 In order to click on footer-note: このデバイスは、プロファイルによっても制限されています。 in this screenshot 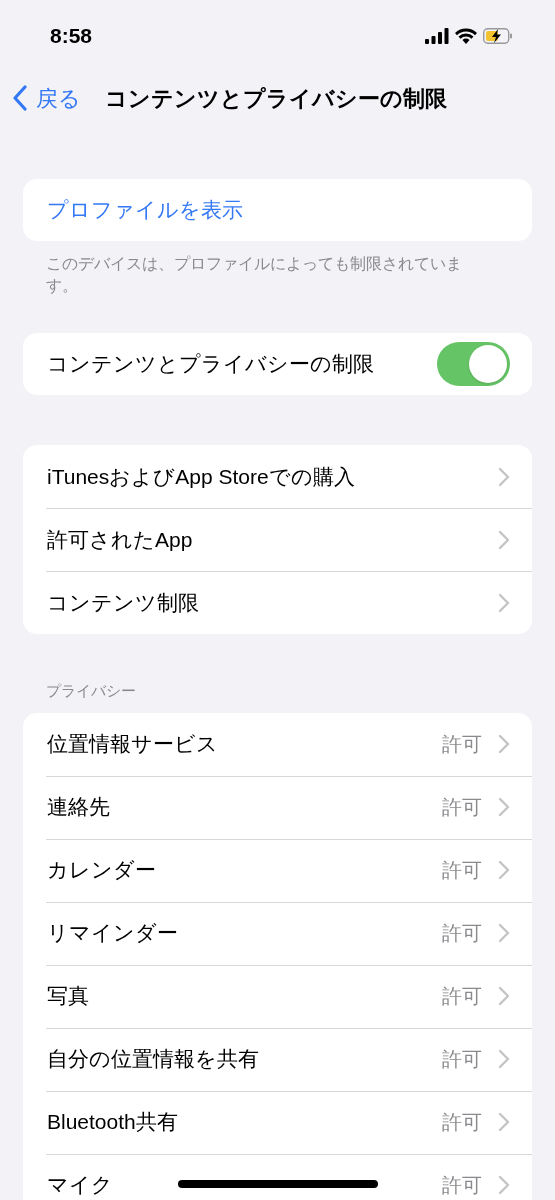, I will do `click(254, 275)`.